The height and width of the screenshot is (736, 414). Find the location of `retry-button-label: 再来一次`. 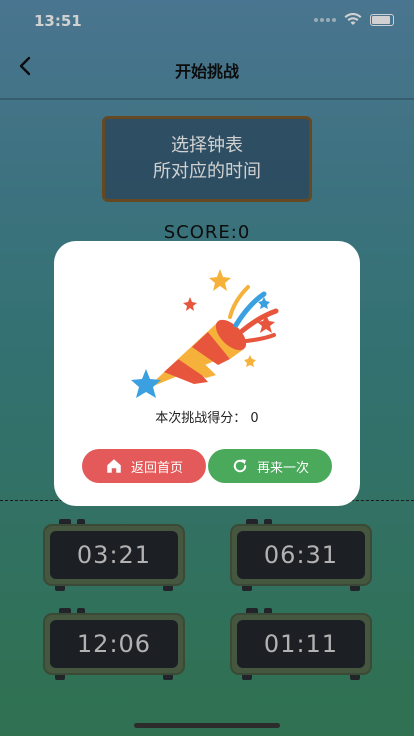

retry-button-label: 再来一次 is located at coordinates (282, 468).